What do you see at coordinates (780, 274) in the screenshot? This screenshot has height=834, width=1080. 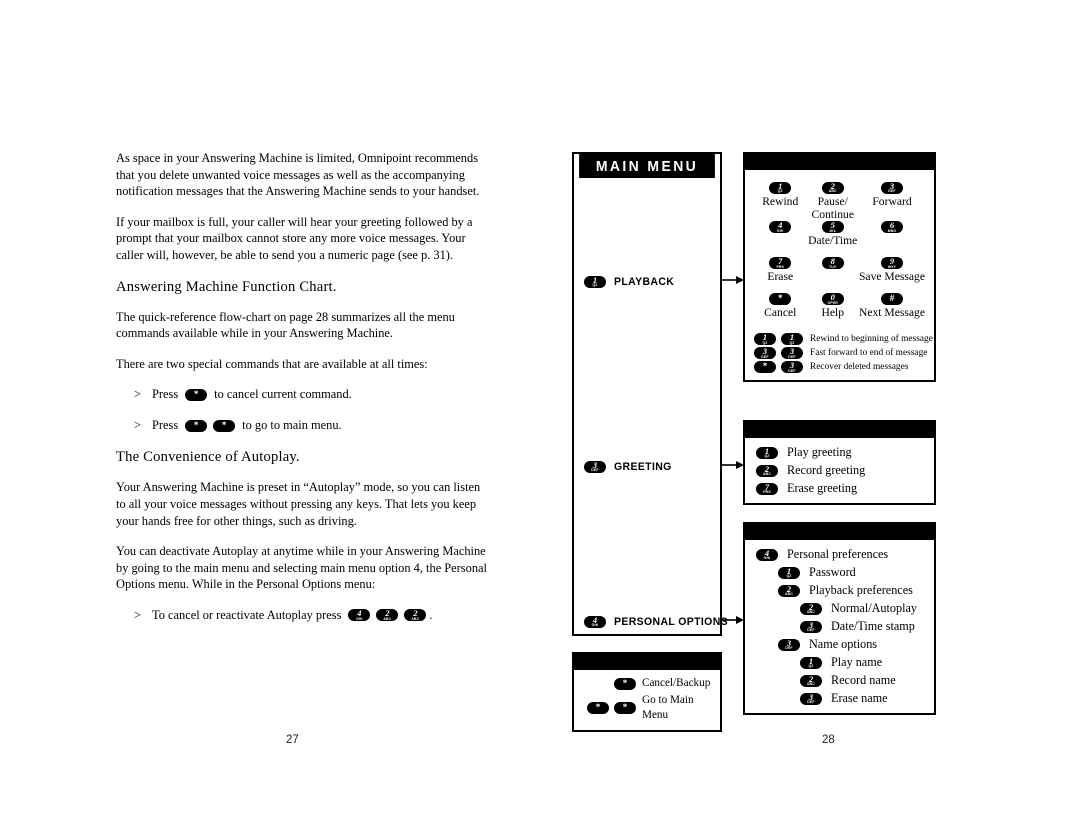 I see `keypad-cell: 7 PRS Erase` at bounding box center [780, 274].